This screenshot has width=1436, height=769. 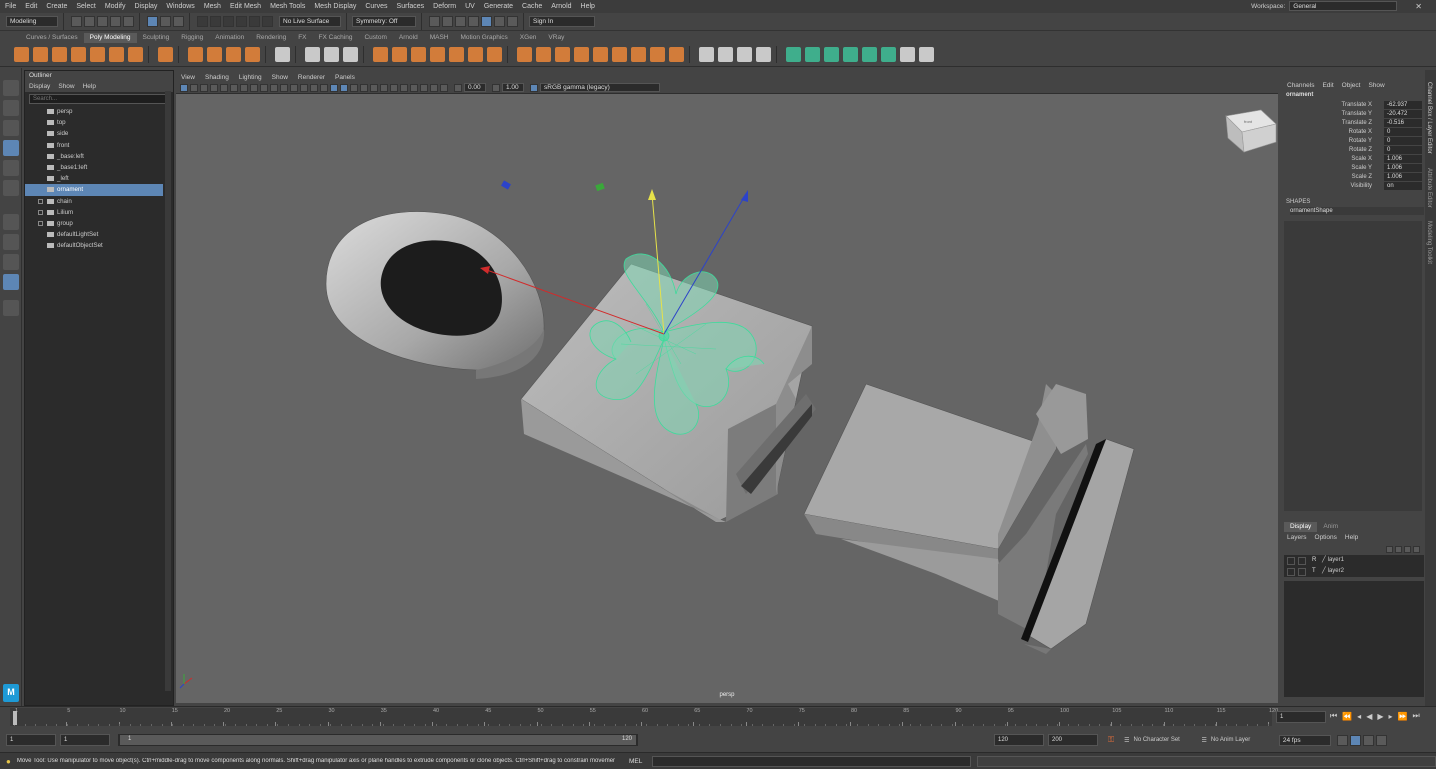 I want to click on offset-edge-loop-icon, so click(x=744, y=54).